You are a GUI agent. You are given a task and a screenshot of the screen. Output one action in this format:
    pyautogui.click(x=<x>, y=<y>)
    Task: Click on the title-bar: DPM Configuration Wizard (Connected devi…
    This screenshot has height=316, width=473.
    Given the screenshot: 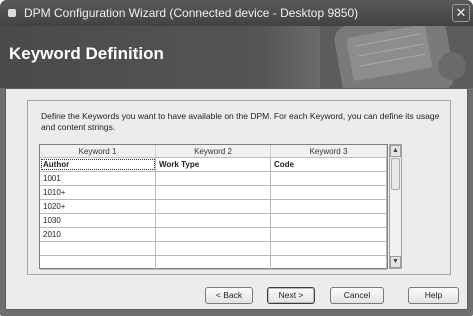 What is the action you would take?
    pyautogui.click(x=236, y=13)
    